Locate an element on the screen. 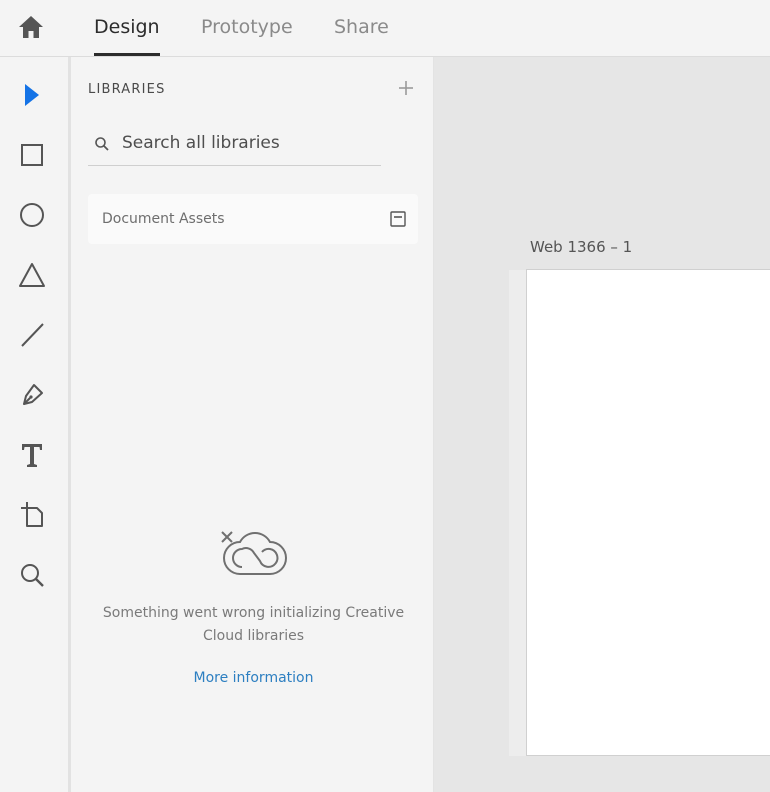 The image size is (770, 792). artboard-icon is located at coordinates (32, 514).